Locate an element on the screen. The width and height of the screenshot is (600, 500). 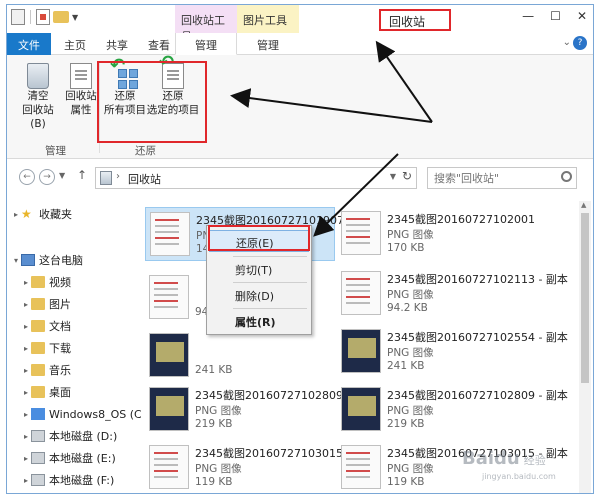
help-icon: ? is located at coordinates (580, 43).